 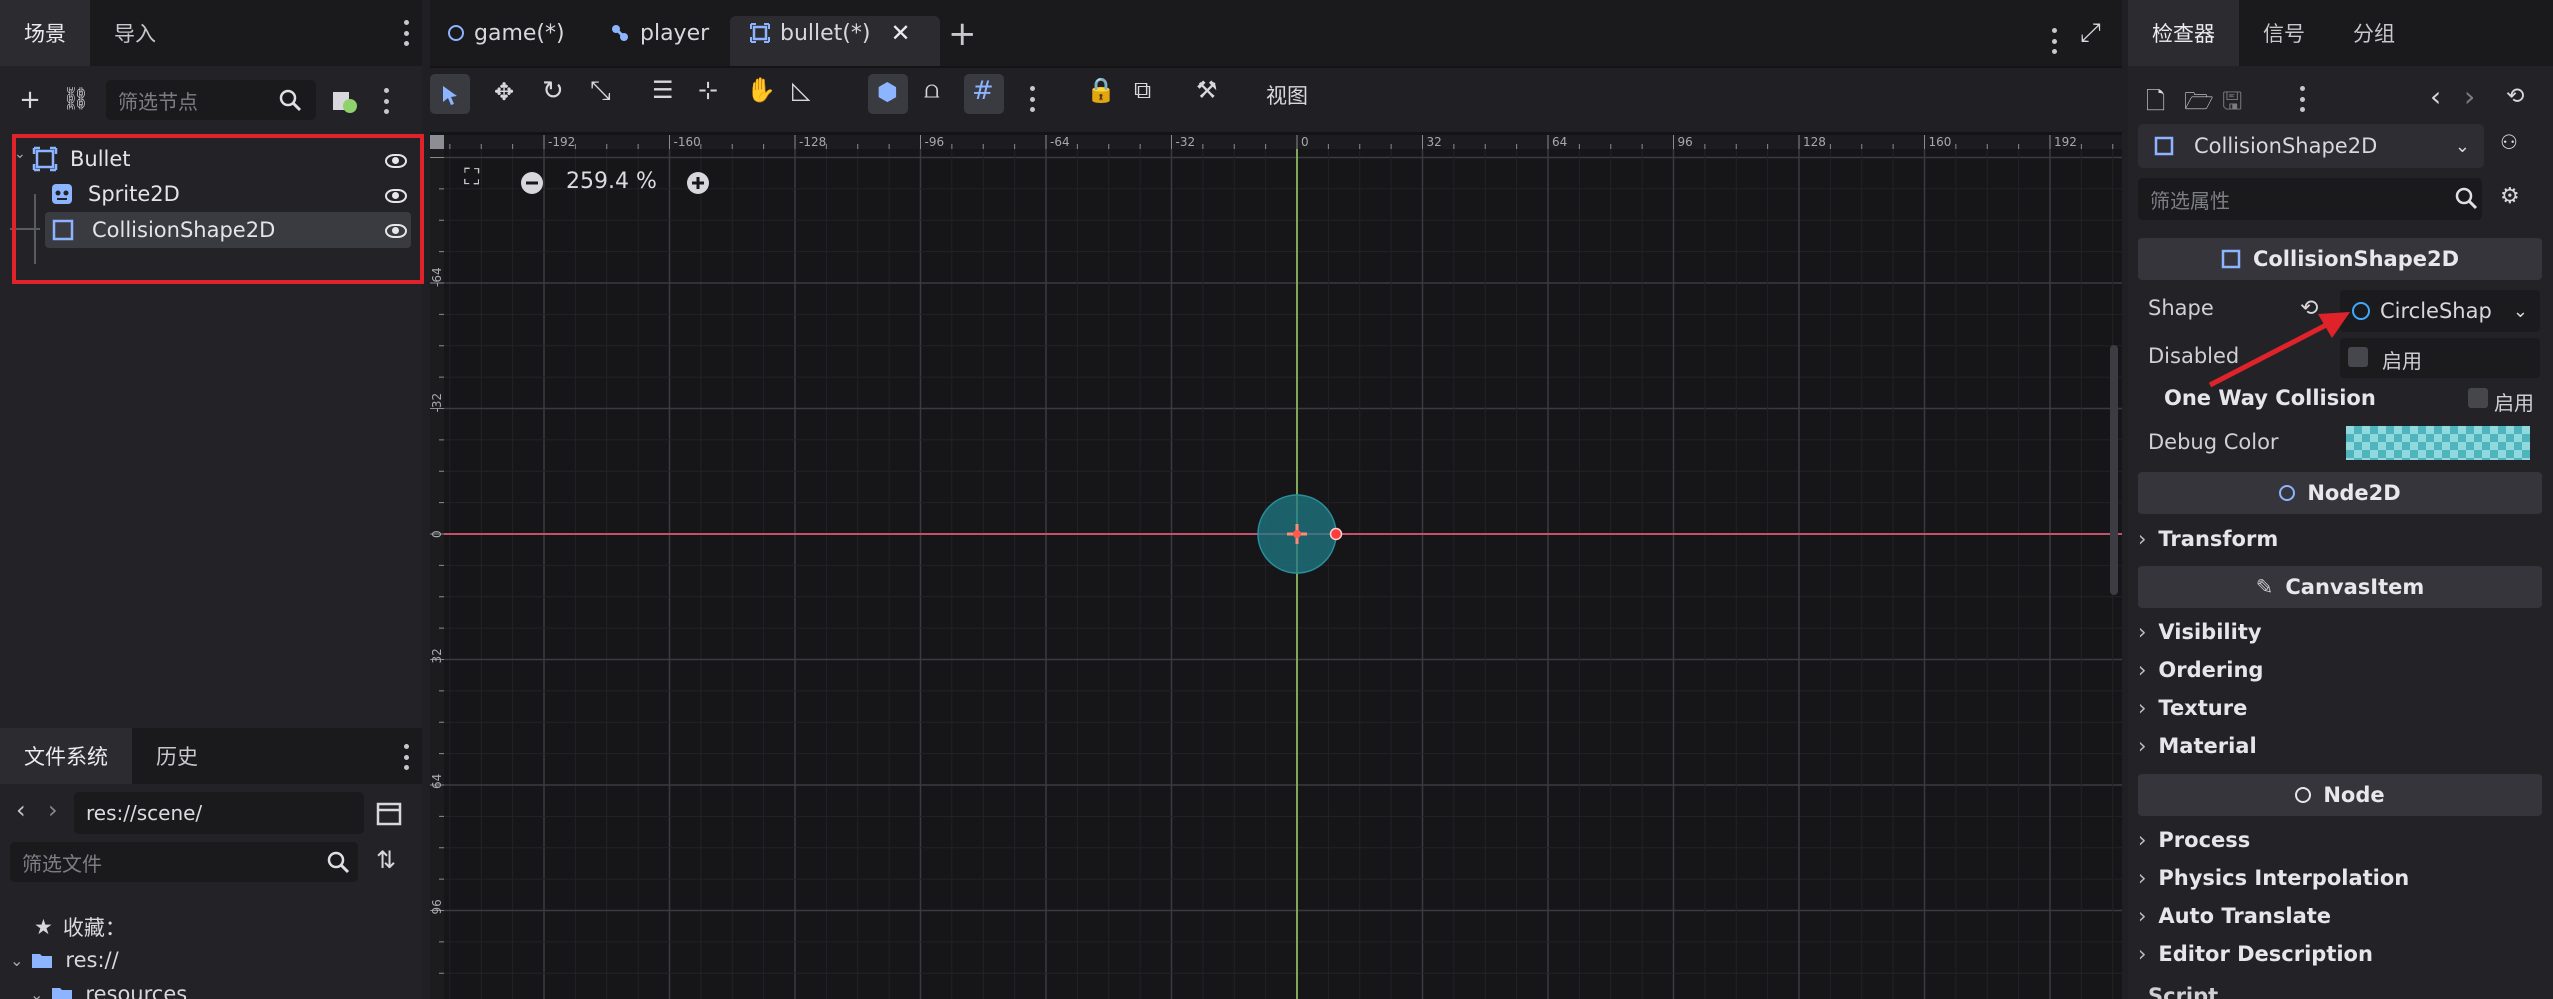 I want to click on ruler-label: 96, so click(x=1685, y=142).